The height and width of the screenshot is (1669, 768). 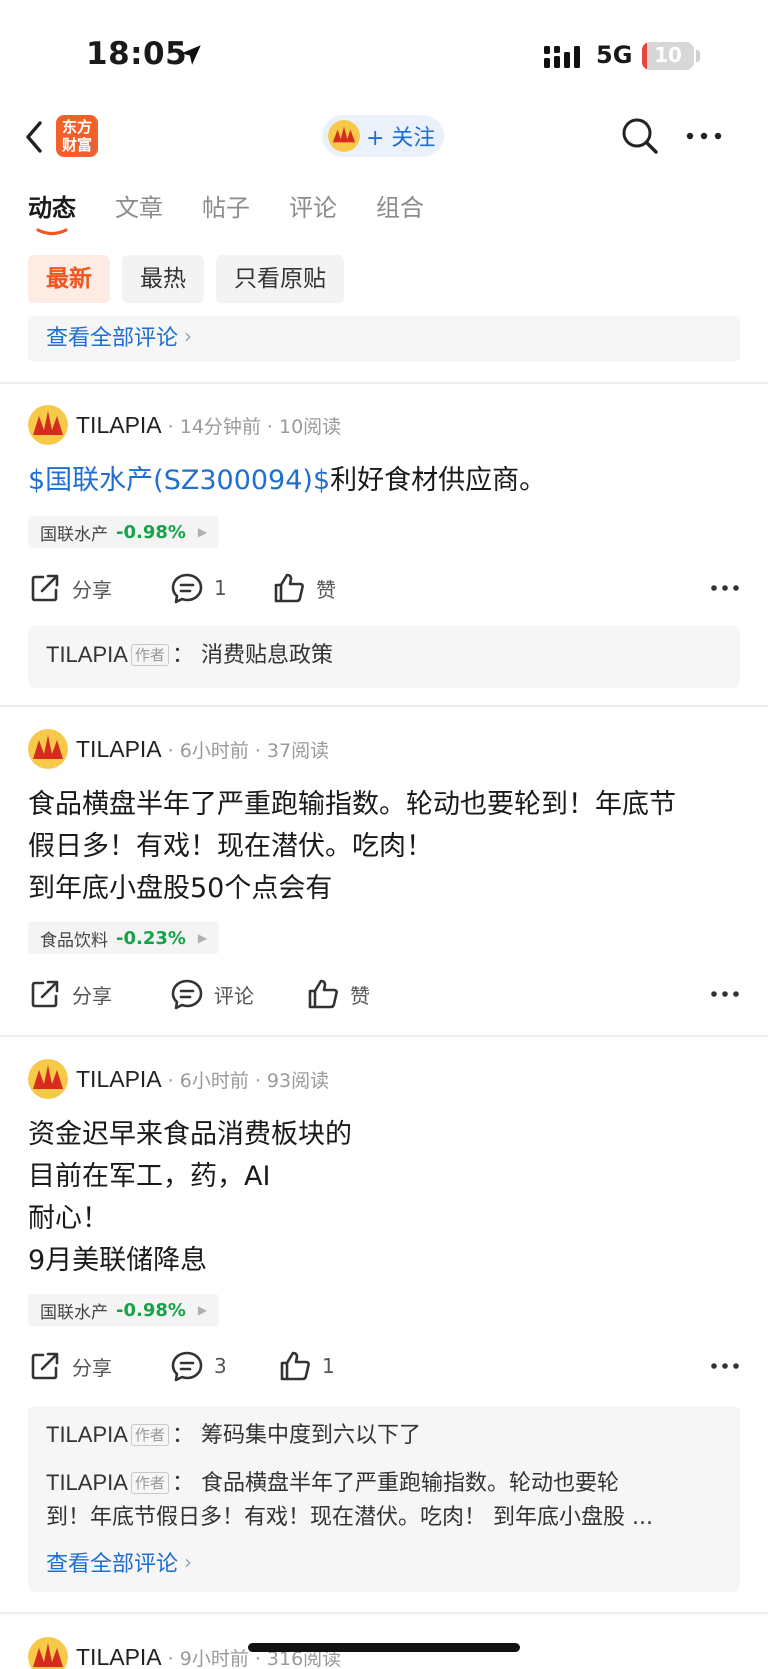 I want to click on divider, so click(x=384, y=1036).